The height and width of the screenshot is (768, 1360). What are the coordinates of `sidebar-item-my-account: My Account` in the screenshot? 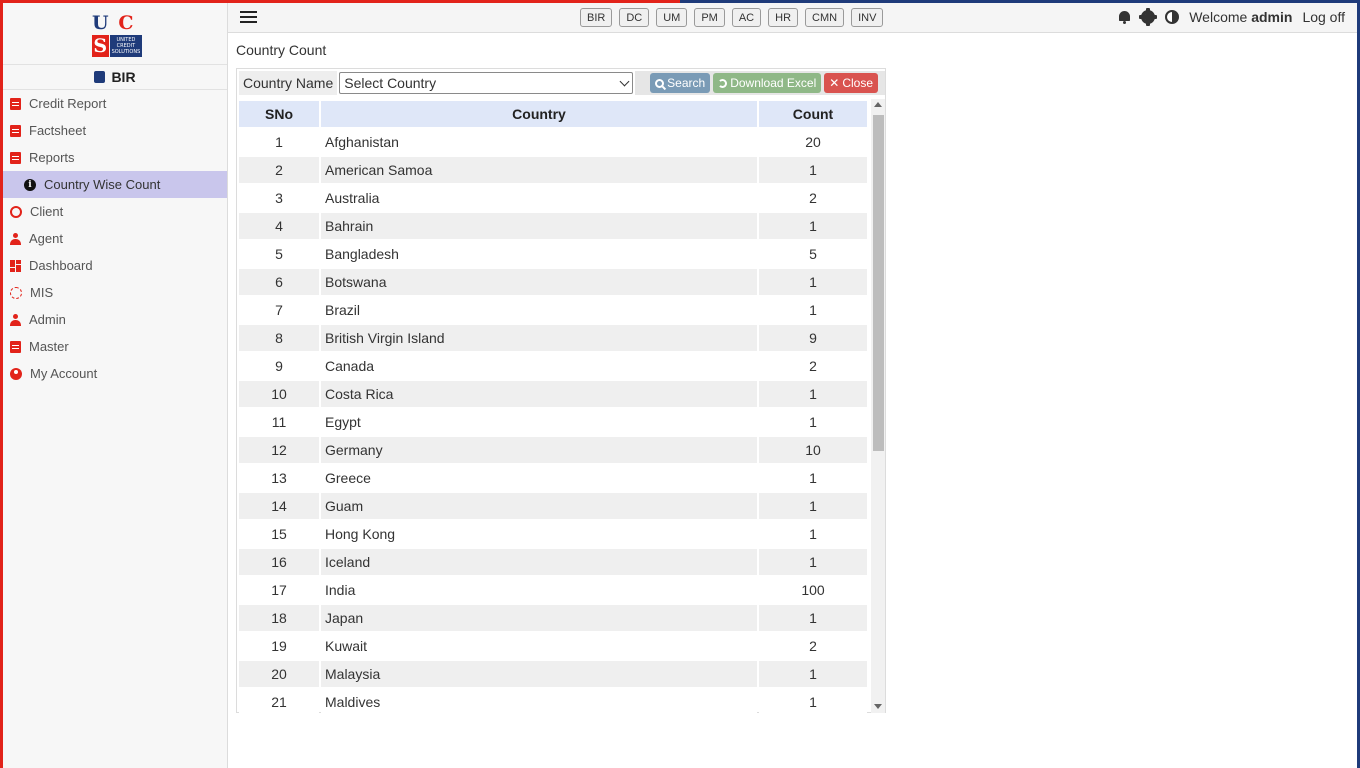 It's located at (115, 373).